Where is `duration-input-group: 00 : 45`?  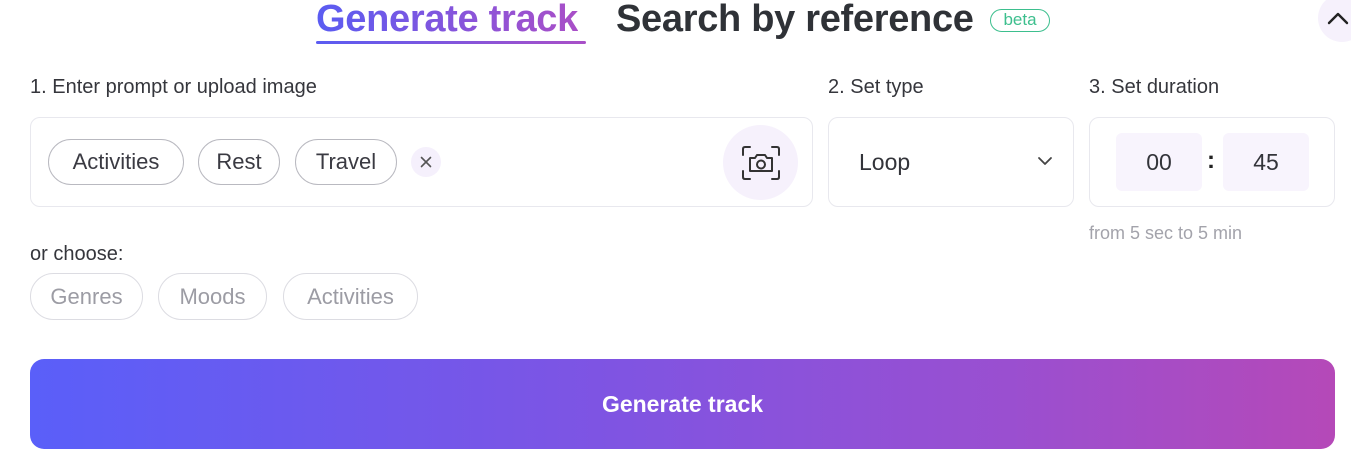
duration-input-group: 00 : 45 is located at coordinates (1212, 162).